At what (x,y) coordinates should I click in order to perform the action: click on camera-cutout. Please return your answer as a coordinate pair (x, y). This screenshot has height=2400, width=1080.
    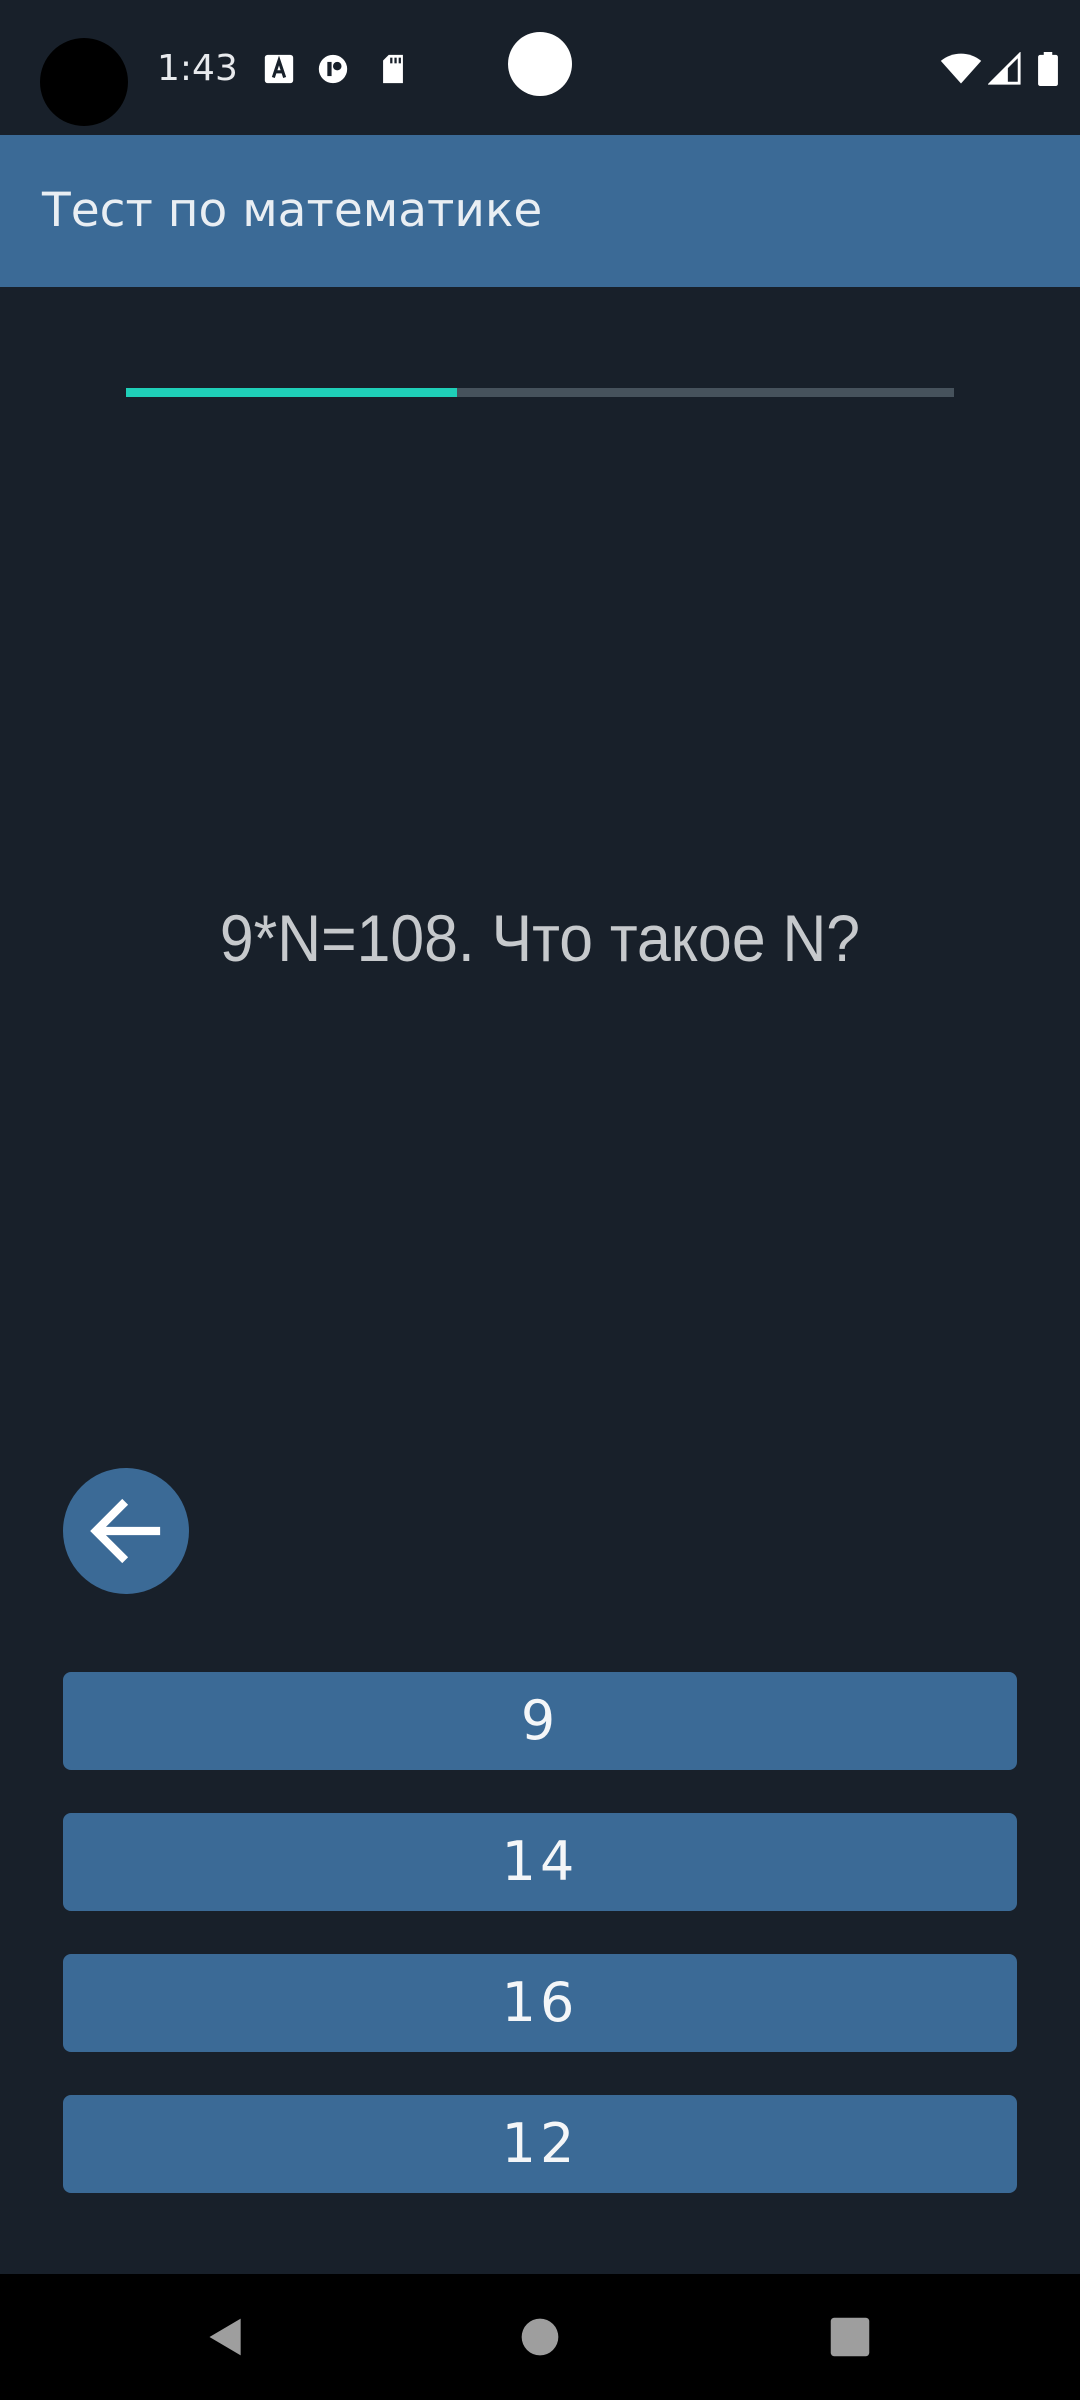
    Looking at the image, I should click on (84, 82).